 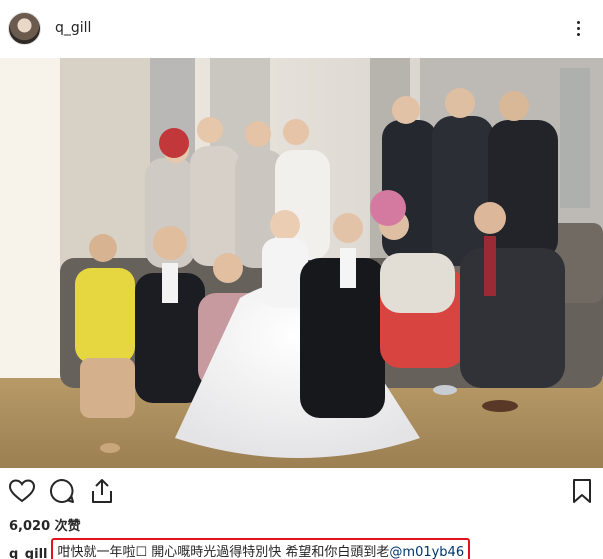 I want to click on share-icon, so click(x=102, y=491).